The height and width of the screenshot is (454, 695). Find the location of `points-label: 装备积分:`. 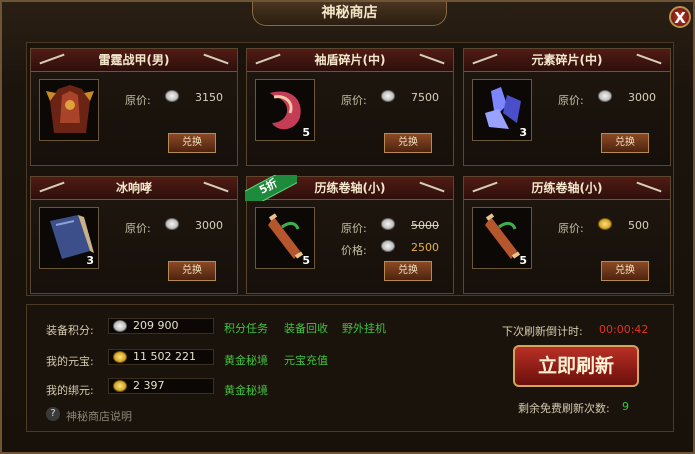

points-label: 装备积分: is located at coordinates (70, 330).